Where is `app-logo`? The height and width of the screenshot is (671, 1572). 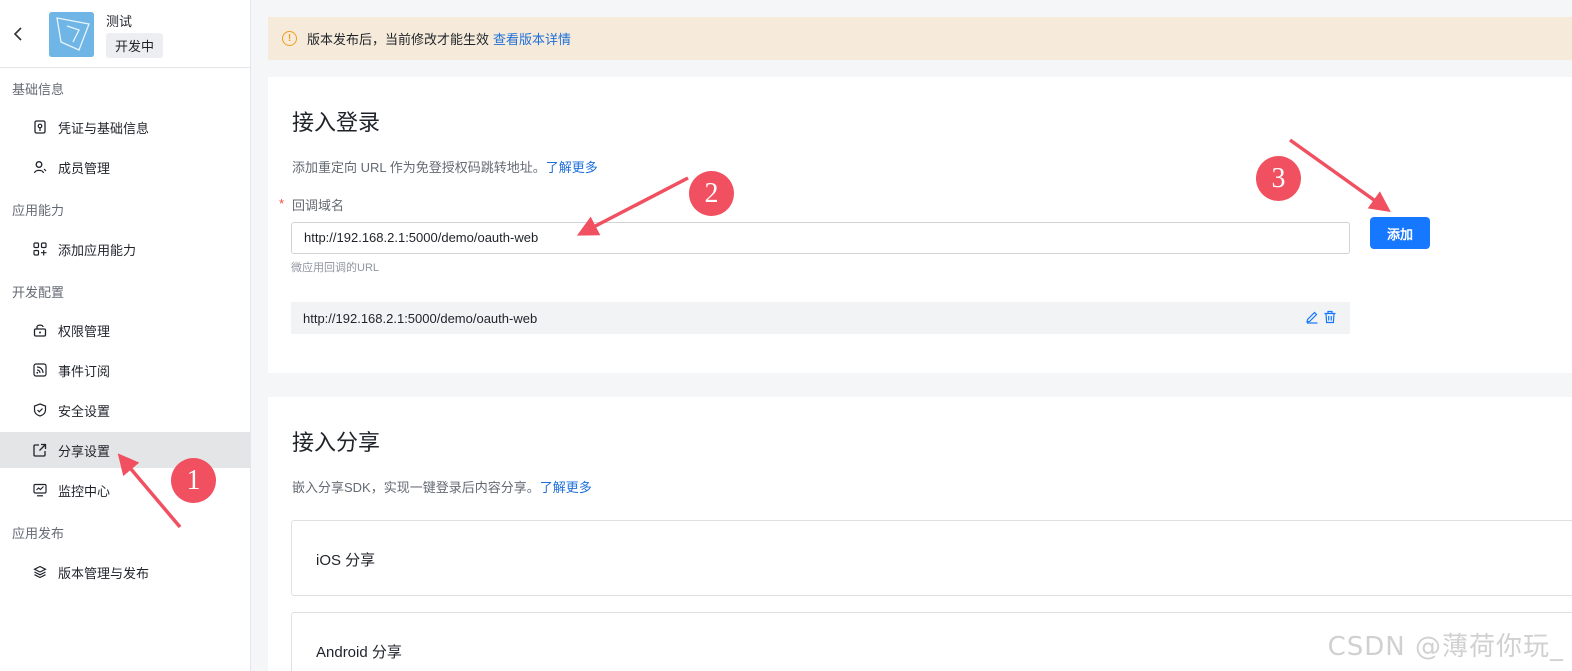 app-logo is located at coordinates (71, 34).